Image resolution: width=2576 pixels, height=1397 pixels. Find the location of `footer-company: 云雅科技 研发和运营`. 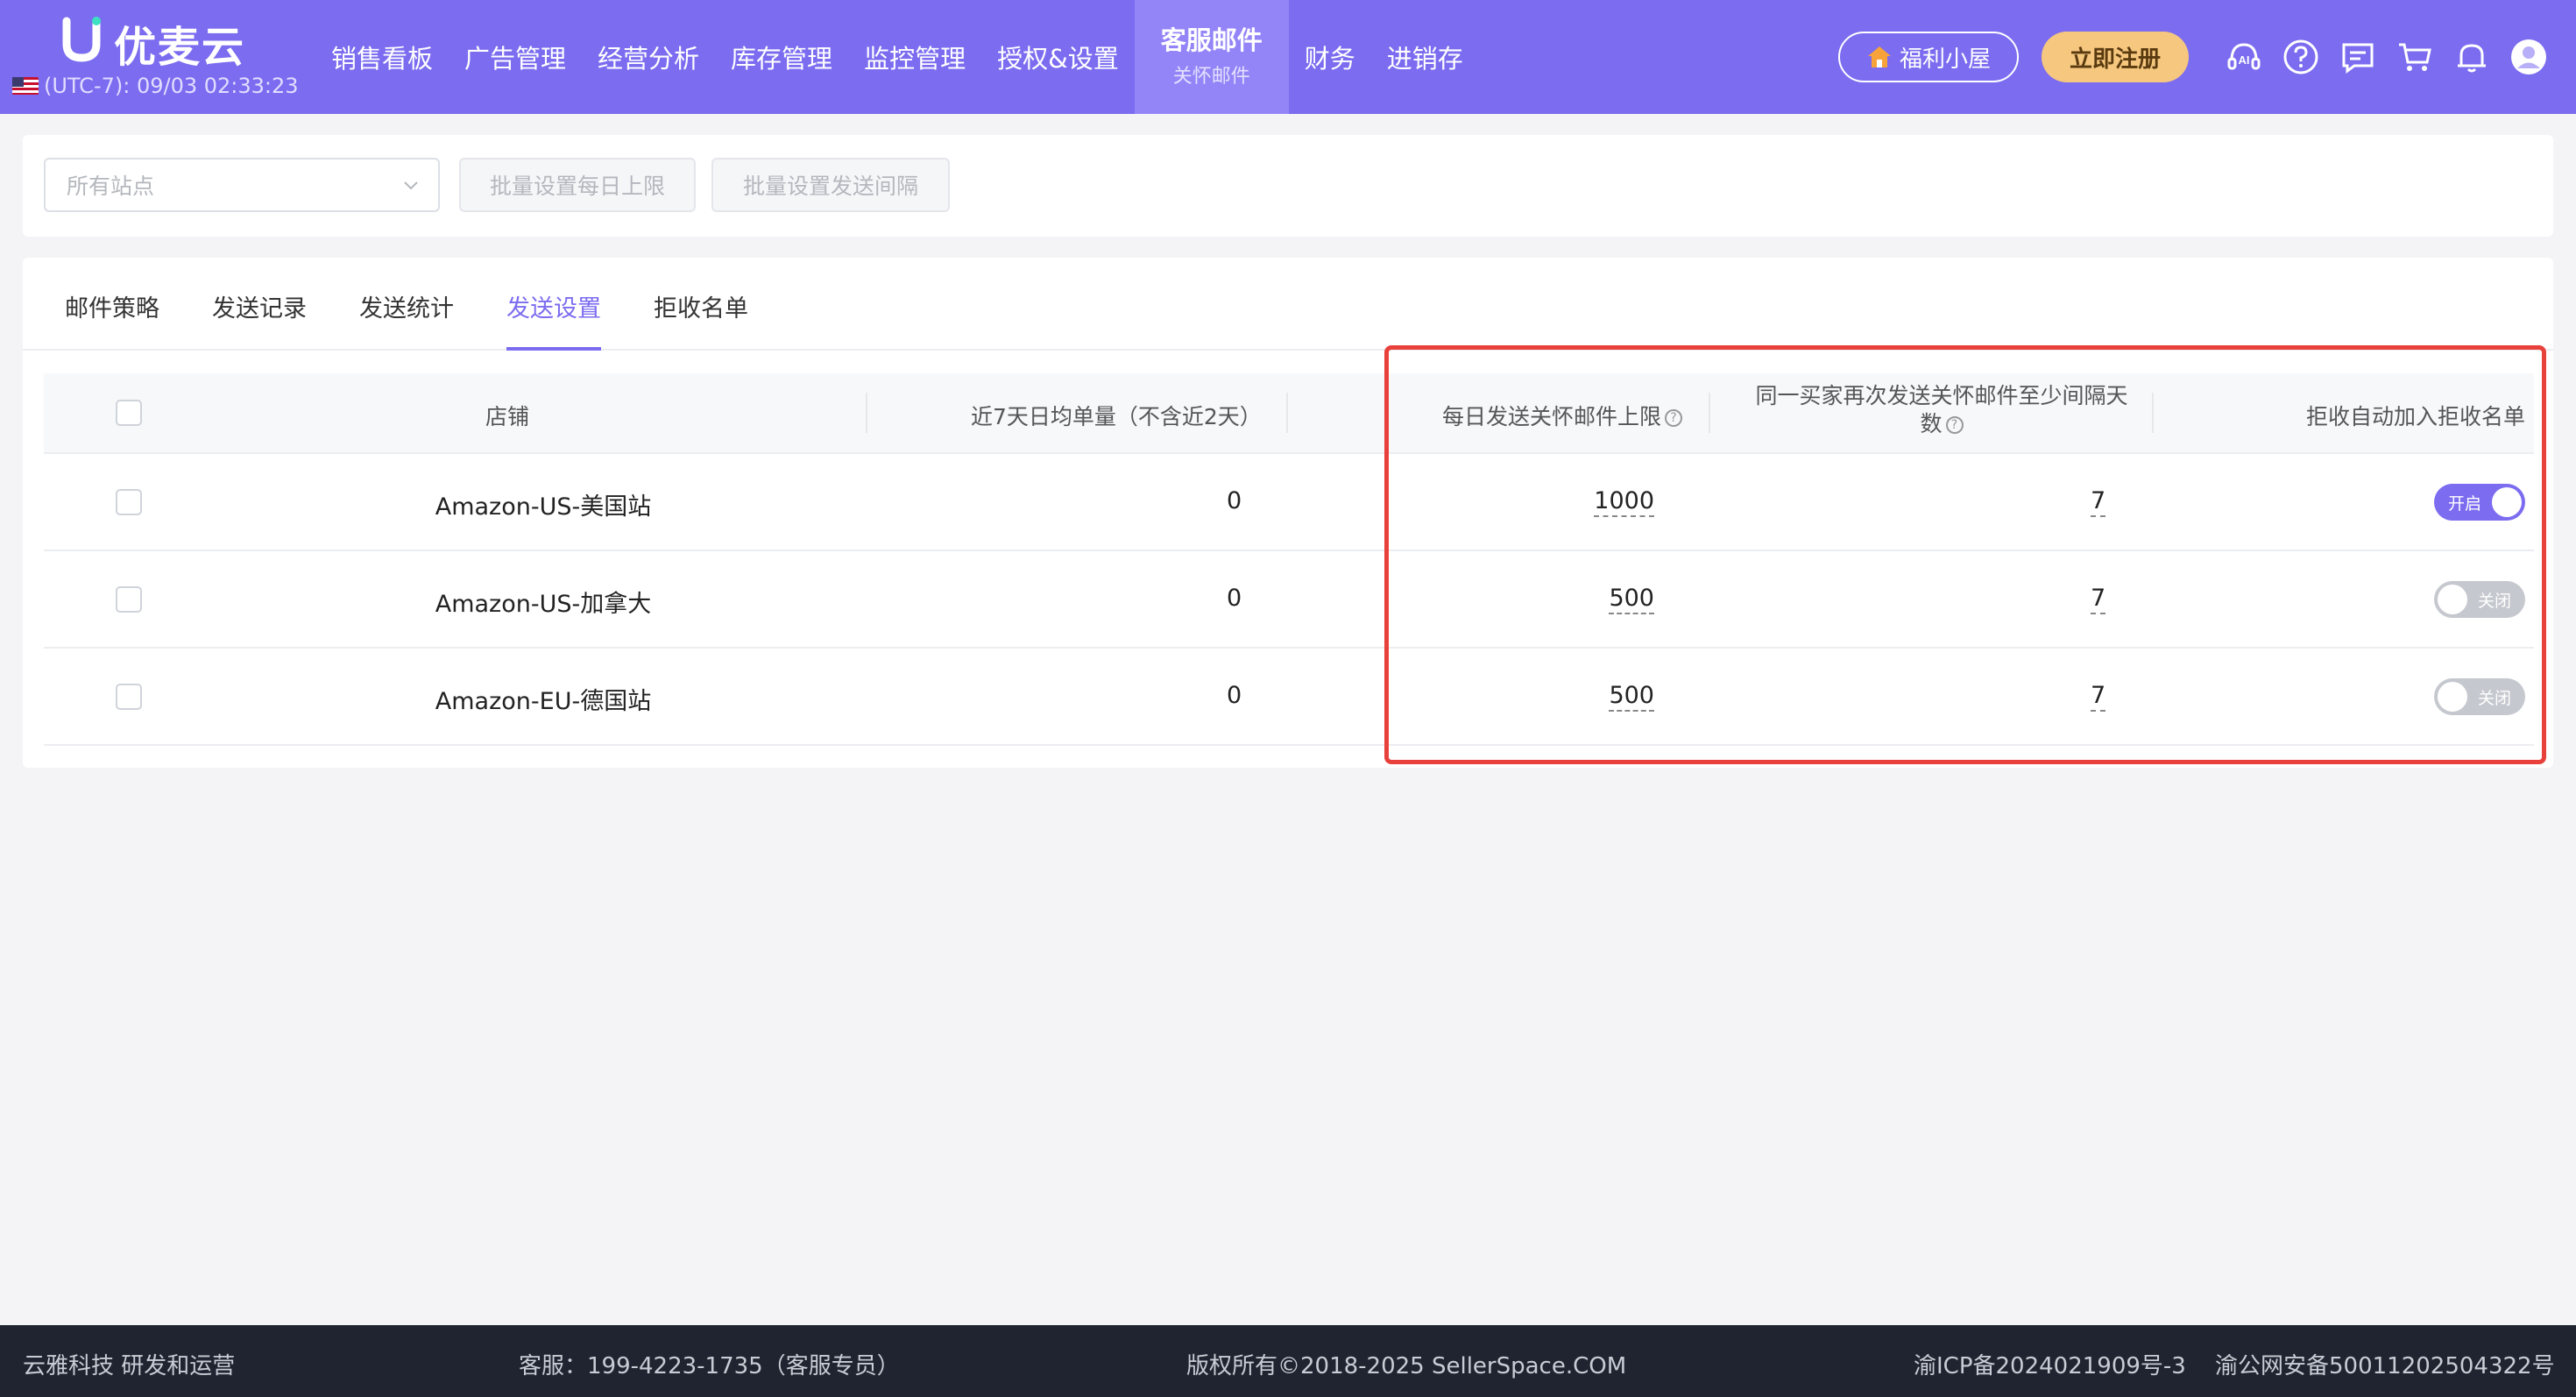

footer-company: 云雅科技 研发和运营 is located at coordinates (129, 1366).